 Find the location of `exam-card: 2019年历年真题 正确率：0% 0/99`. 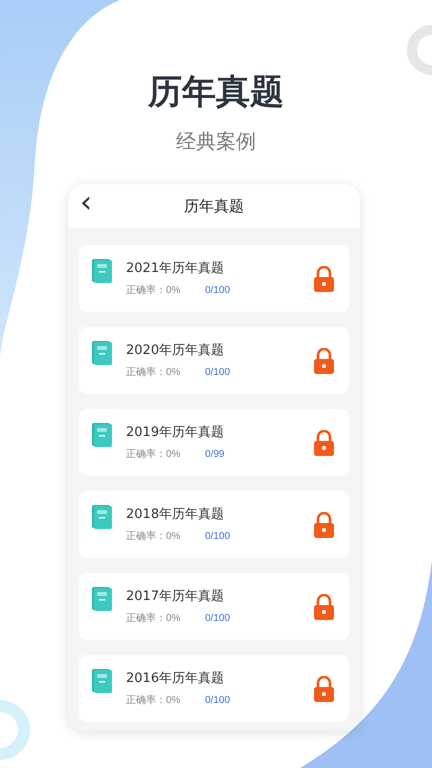

exam-card: 2019年历年真题 正确率：0% 0/99 is located at coordinates (214, 442).